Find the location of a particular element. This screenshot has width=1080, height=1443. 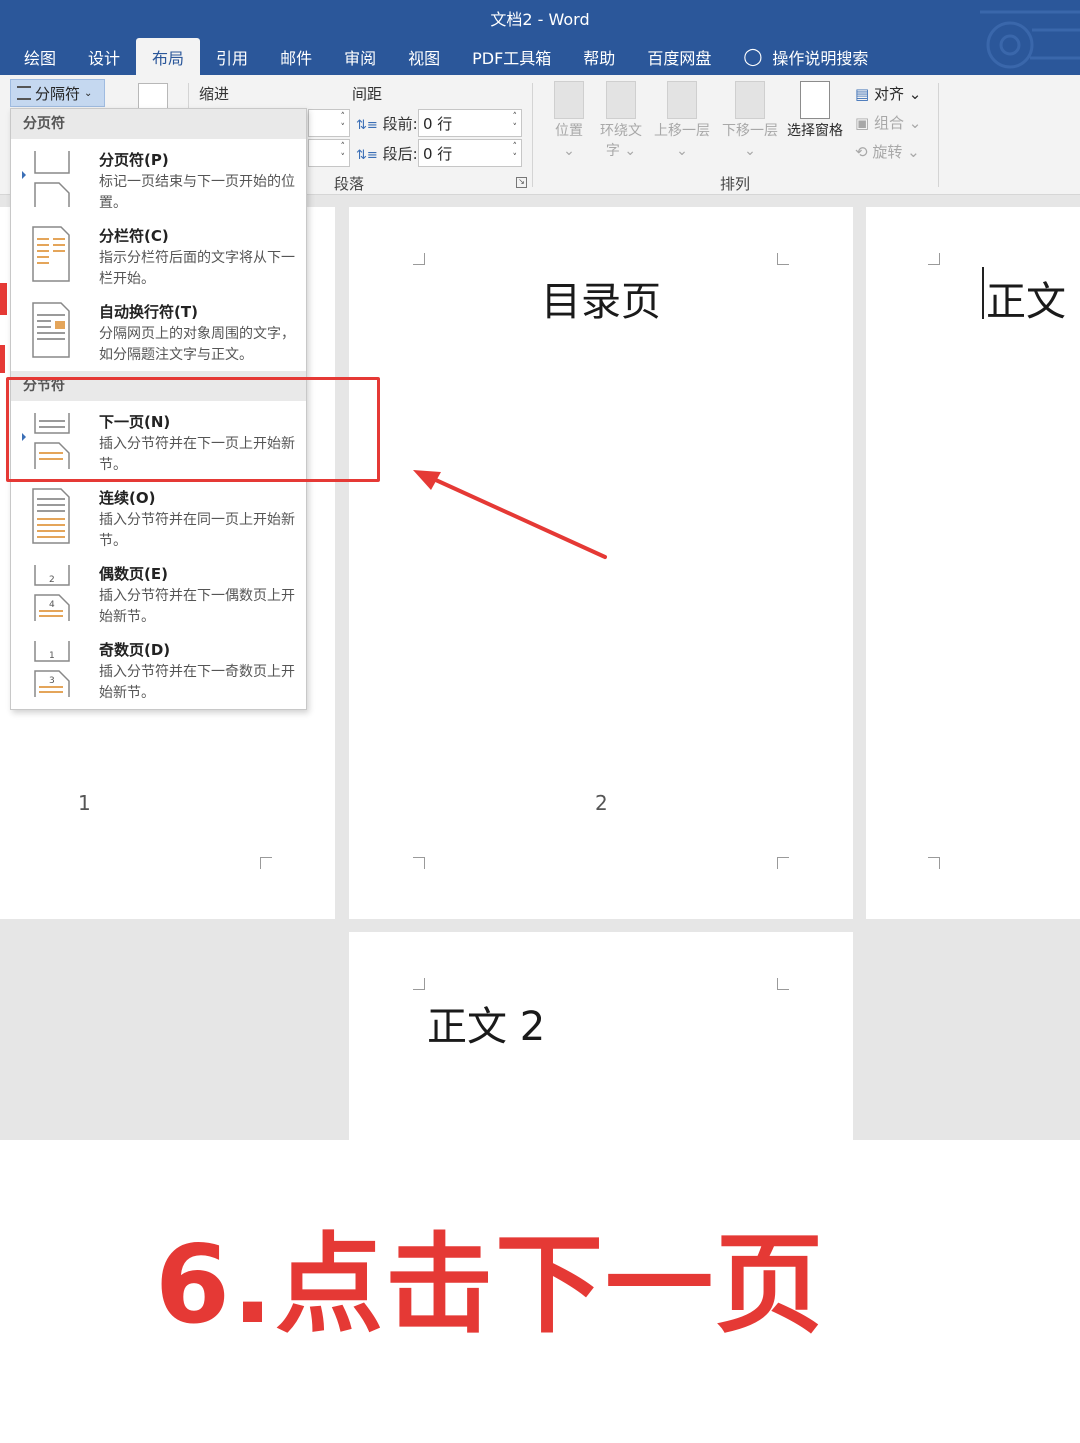

spacing-after-input: 0 行 ˄ ˅ is located at coordinates (470, 153).